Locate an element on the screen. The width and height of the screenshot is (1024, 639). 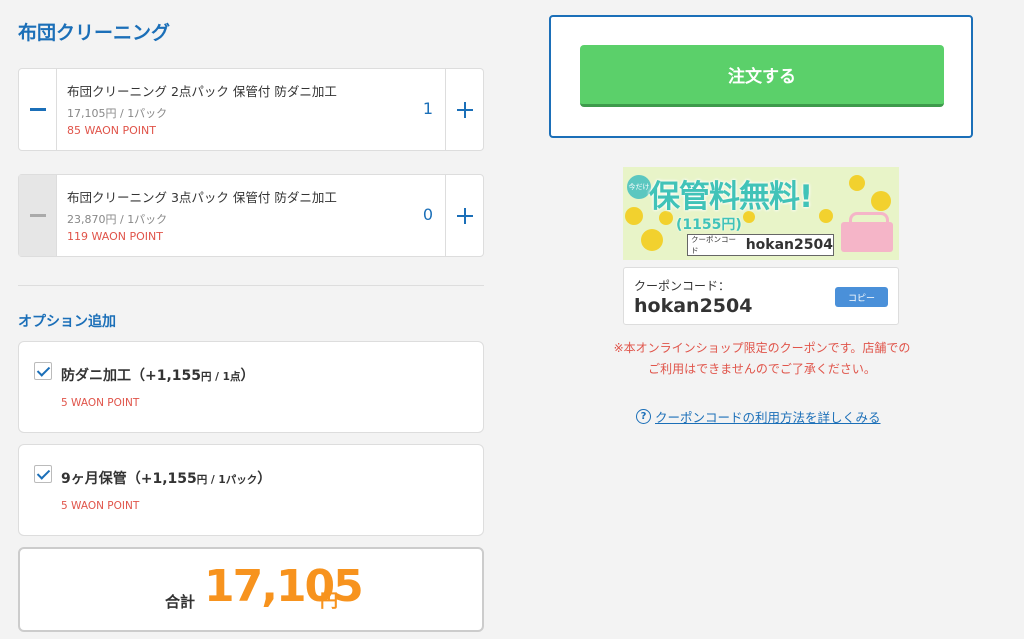
options-title: オプション追加 is located at coordinates (67, 322).